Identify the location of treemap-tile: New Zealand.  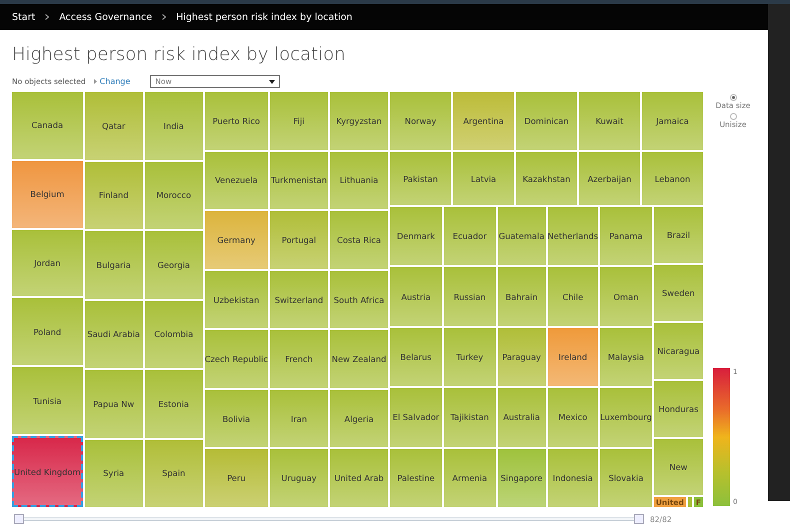
(359, 359).